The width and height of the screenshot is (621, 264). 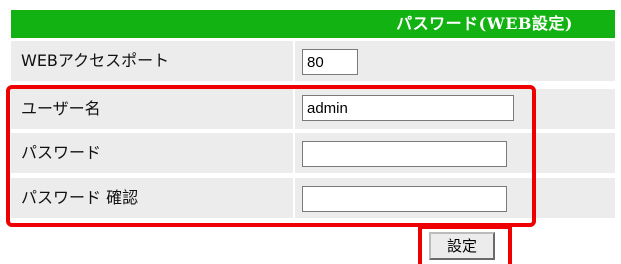 What do you see at coordinates (330, 62) in the screenshot?
I see `web-access-port-input` at bounding box center [330, 62].